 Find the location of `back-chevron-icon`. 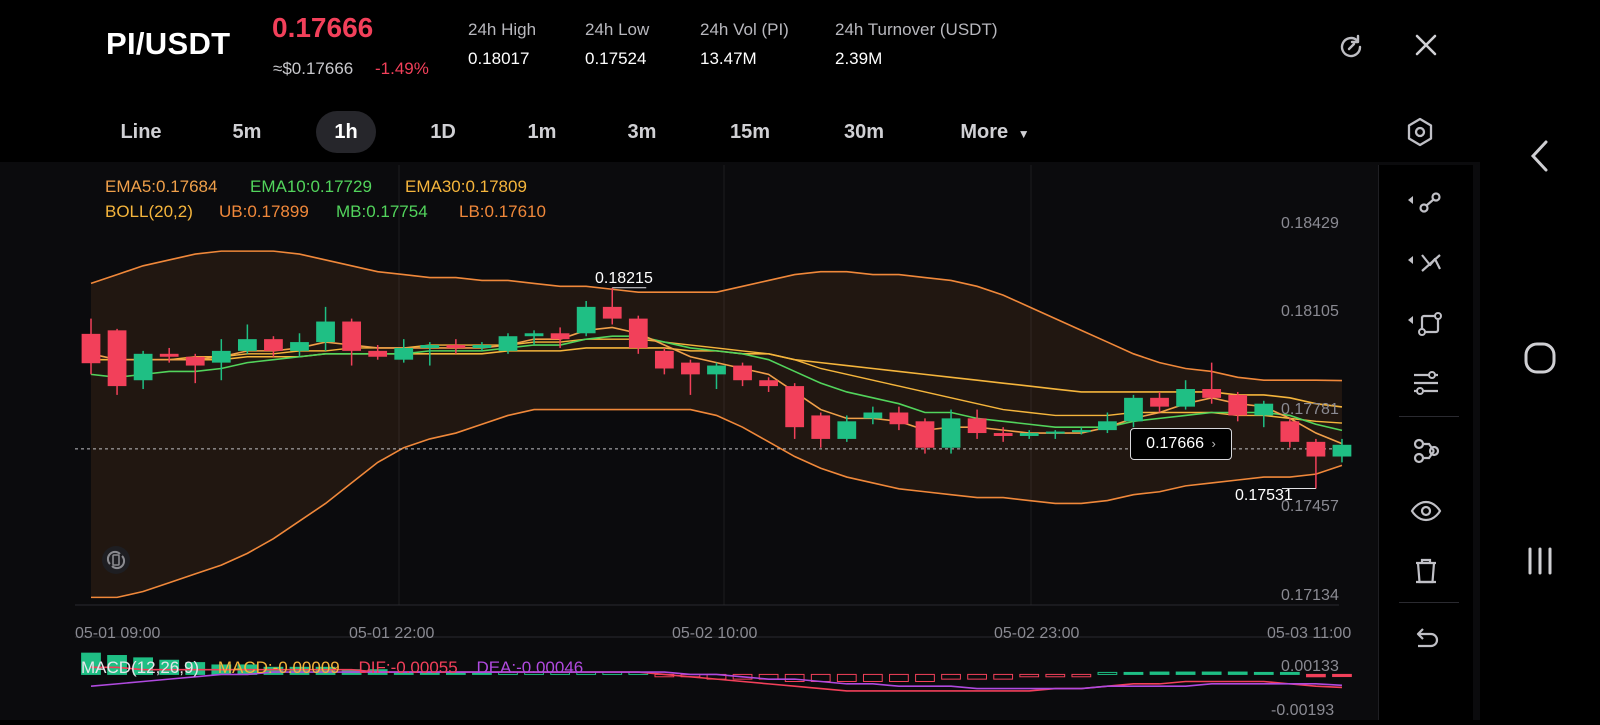

back-chevron-icon is located at coordinates (1539, 156).